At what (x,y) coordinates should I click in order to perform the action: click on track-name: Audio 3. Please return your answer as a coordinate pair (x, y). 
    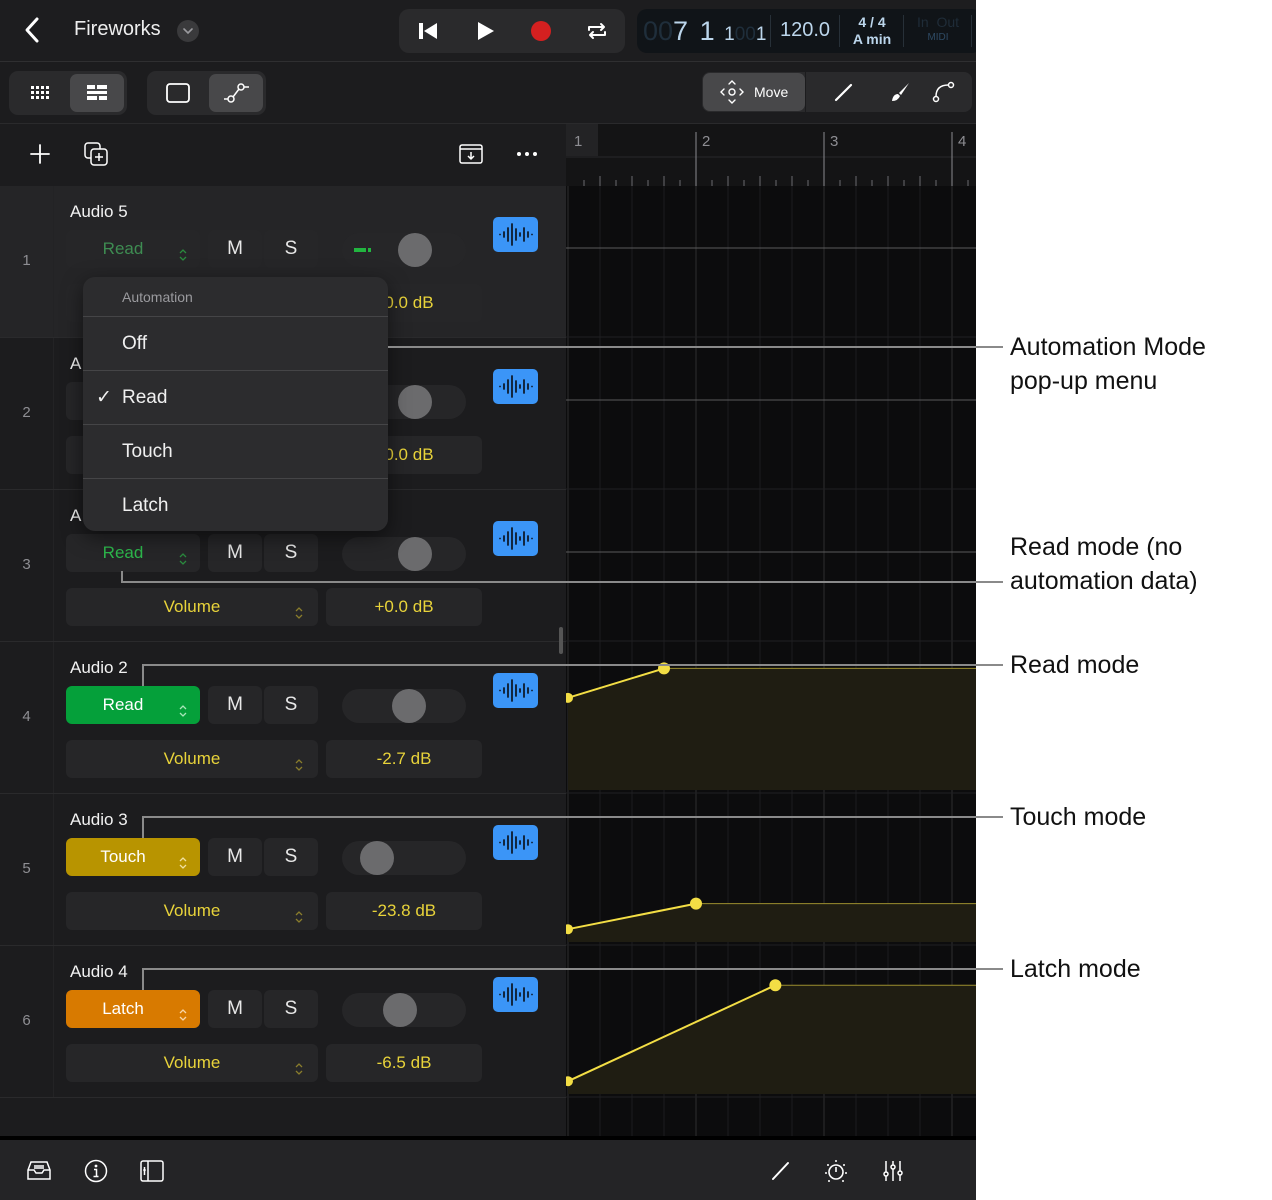
    Looking at the image, I should click on (99, 820).